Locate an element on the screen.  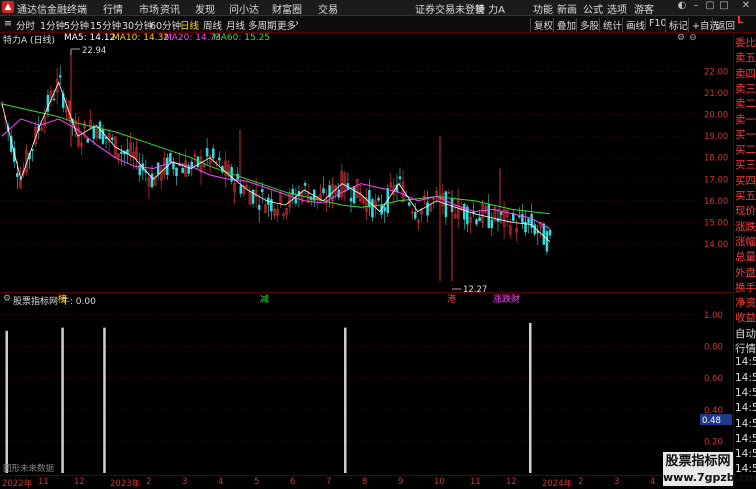
price-label: 22.00 is located at coordinates (716, 73).